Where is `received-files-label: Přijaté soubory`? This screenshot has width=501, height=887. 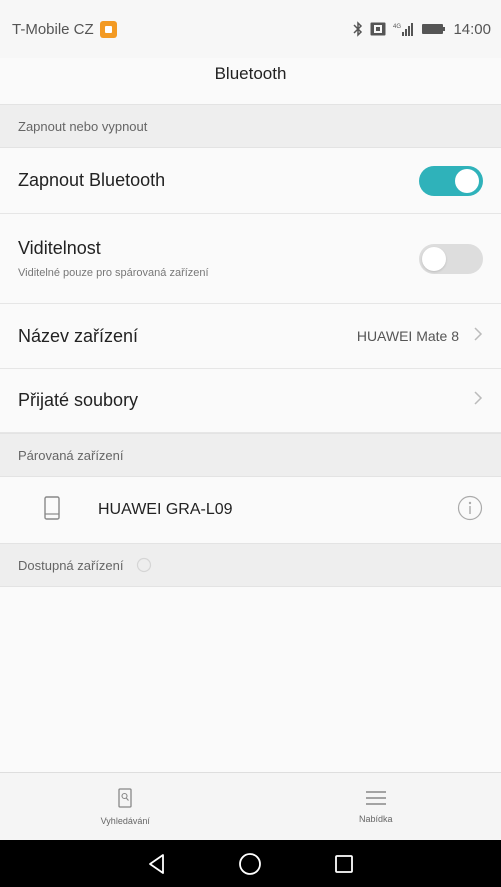 received-files-label: Přijaté soubory is located at coordinates (78, 400).